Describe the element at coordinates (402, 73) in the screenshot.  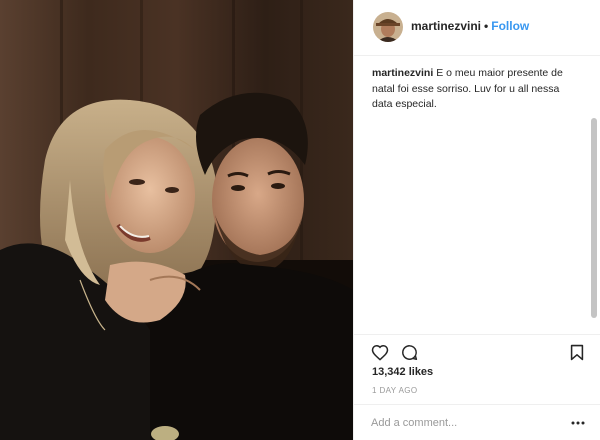
I see `caption-username: martinezvini` at that location.